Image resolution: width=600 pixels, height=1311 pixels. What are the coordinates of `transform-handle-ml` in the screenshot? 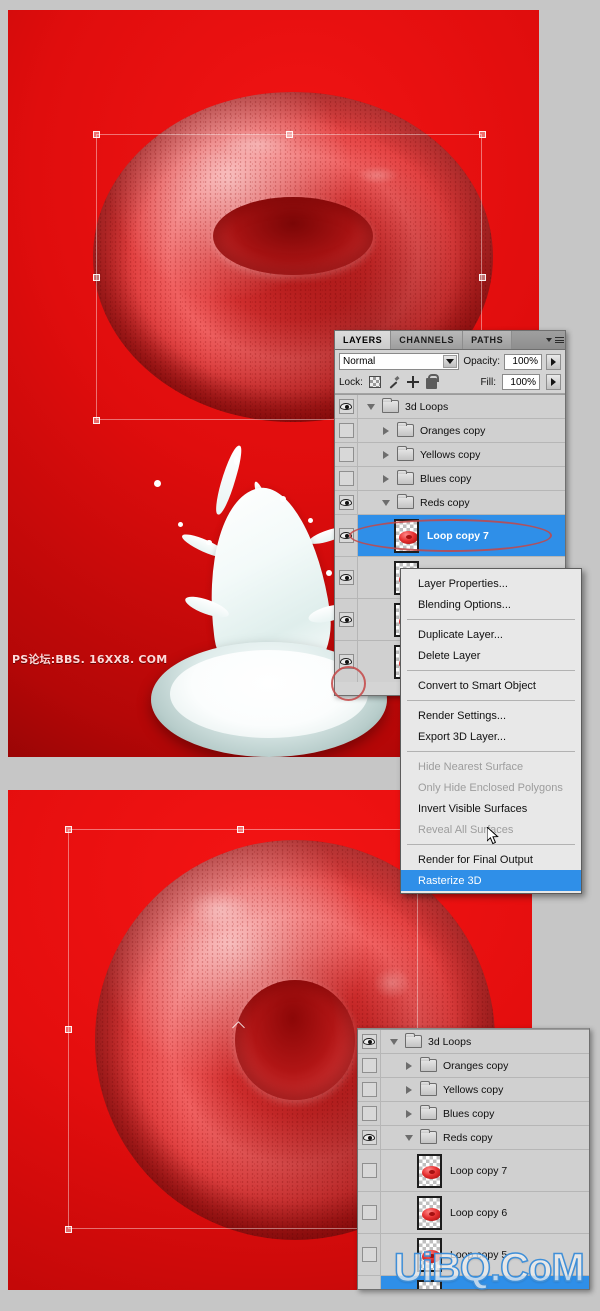 It's located at (96, 277).